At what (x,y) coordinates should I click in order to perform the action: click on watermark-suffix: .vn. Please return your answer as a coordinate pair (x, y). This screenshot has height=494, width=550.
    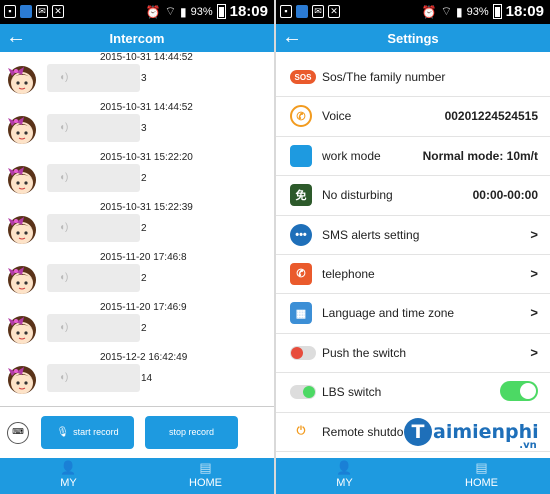
    Looking at the image, I should click on (528, 445).